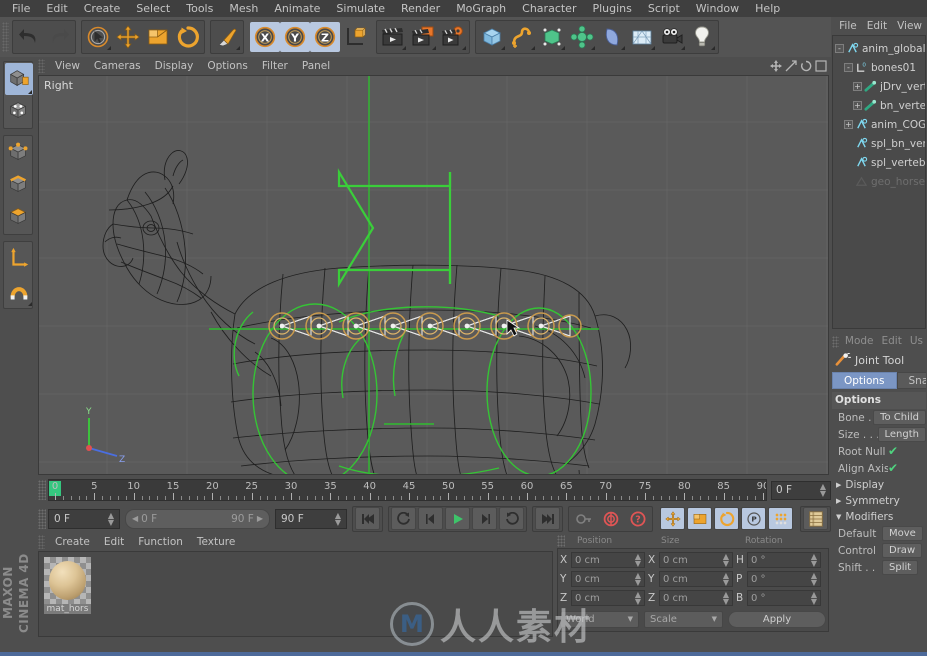  I want to click on position-y-spinner: ▲ ▼, so click(638, 579).